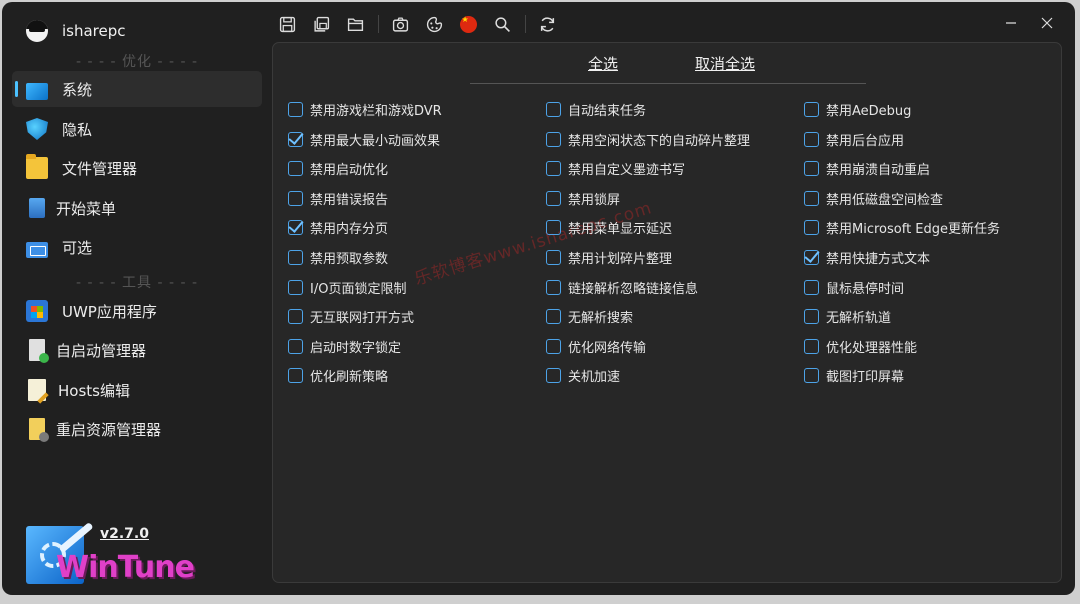 This screenshot has height=604, width=1080. What do you see at coordinates (583, 198) in the screenshot?
I see `option-checkbox-row: 禁用锁屏` at bounding box center [583, 198].